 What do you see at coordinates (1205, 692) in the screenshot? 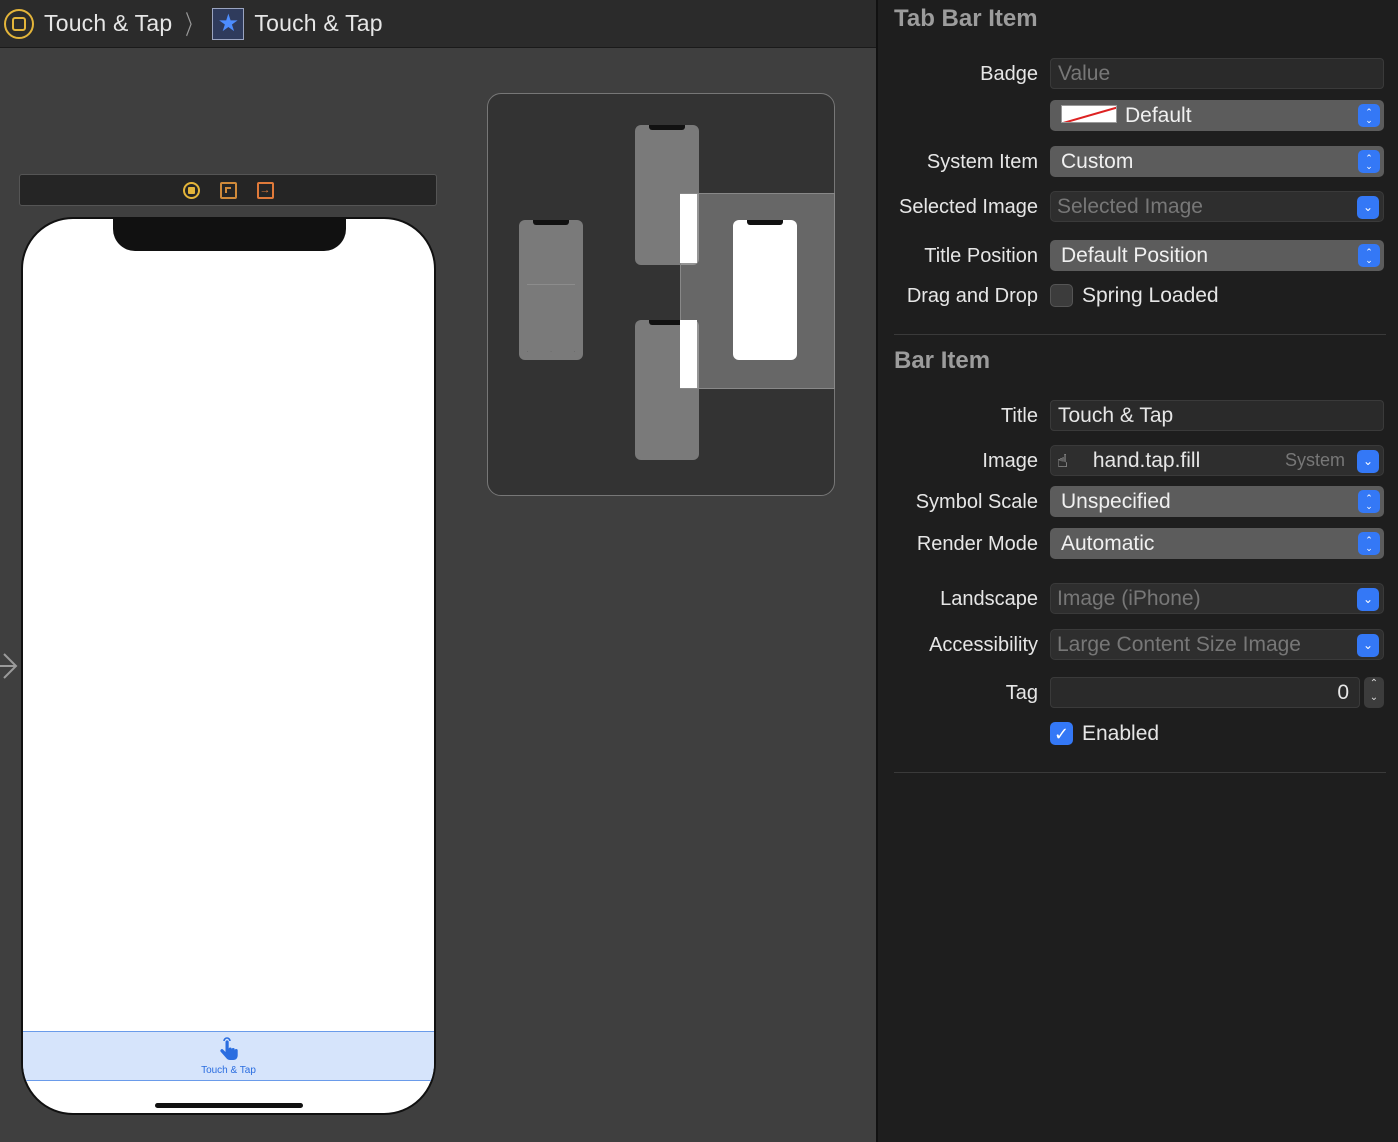
I see `tag-field: 0` at bounding box center [1205, 692].